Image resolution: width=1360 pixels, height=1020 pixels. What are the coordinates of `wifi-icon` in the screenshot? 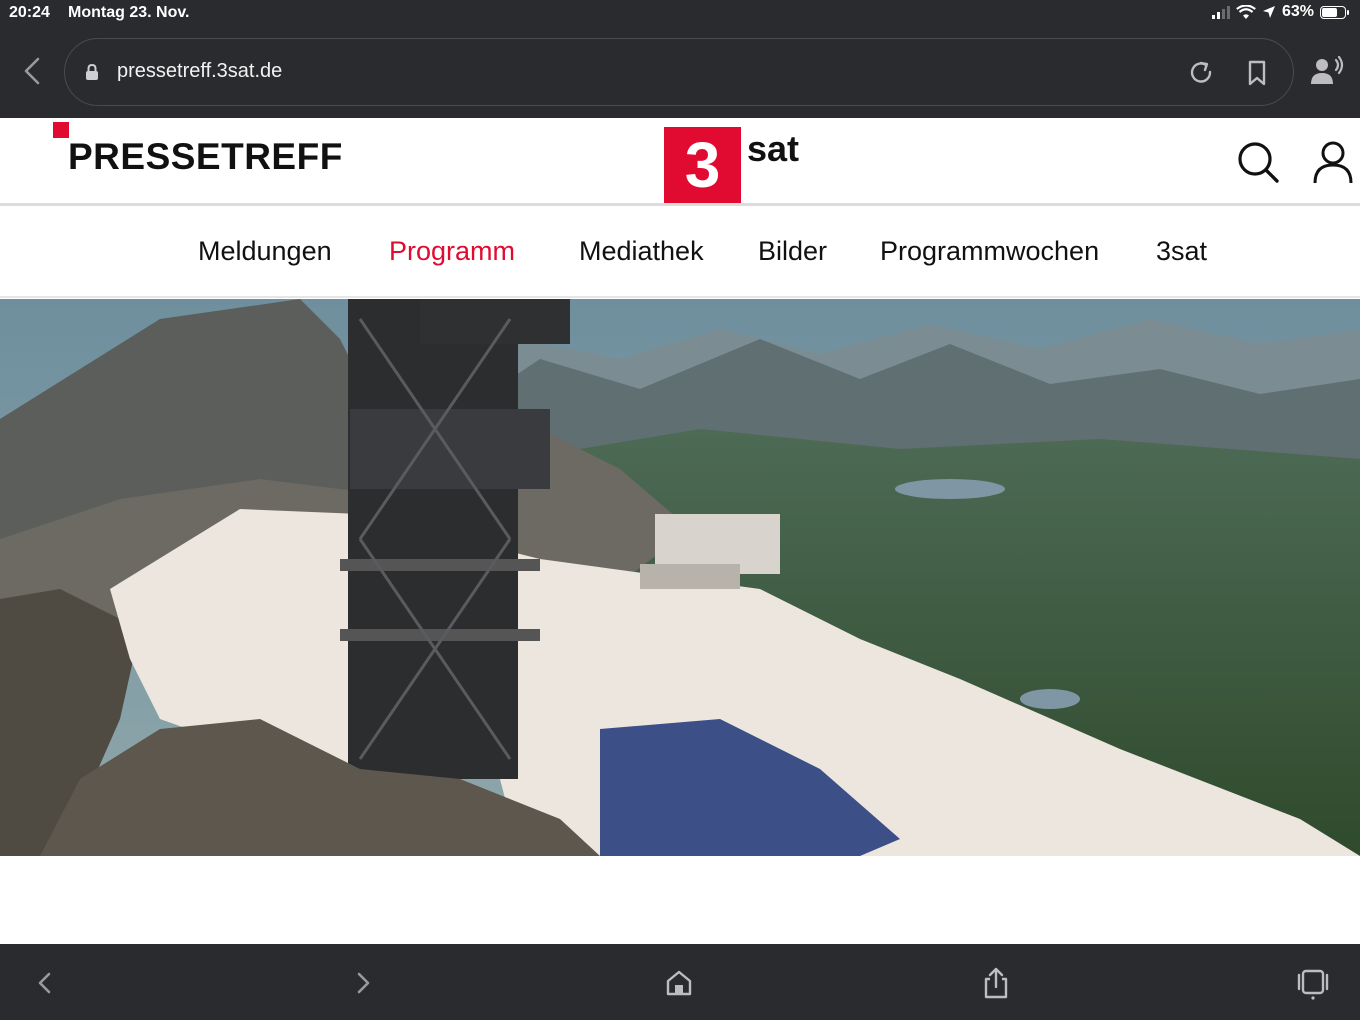 It's located at (1246, 11).